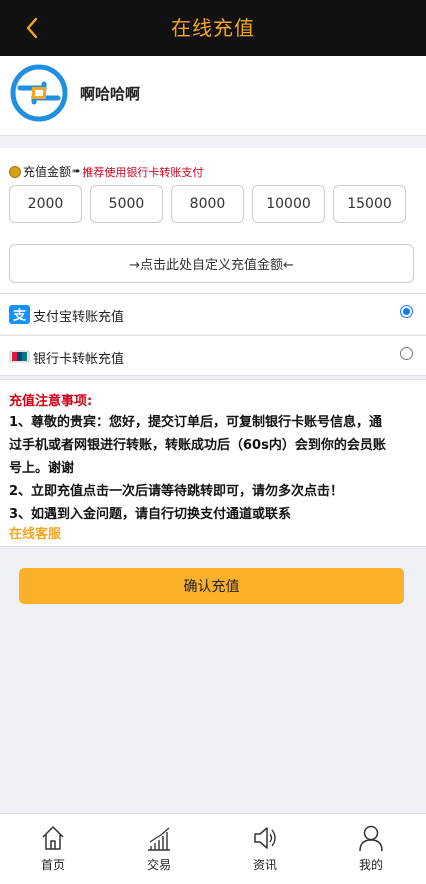 Image resolution: width=426 pixels, height=884 pixels. I want to click on amount-hint: 推荐使用银行卡转账支付, so click(143, 172).